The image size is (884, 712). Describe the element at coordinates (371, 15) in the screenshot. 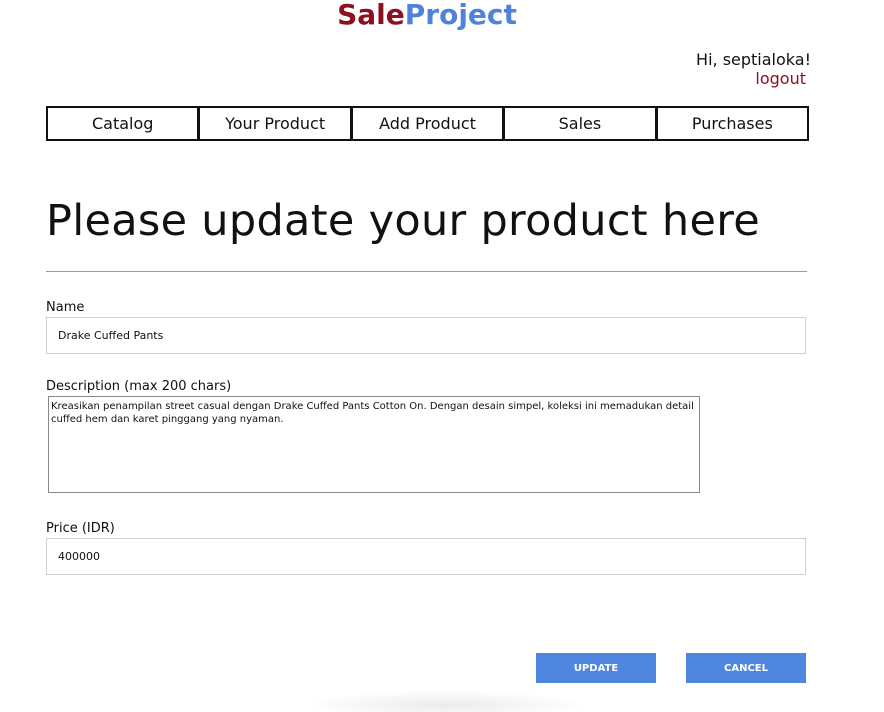

I see `logo-sale-text: Sale` at that location.